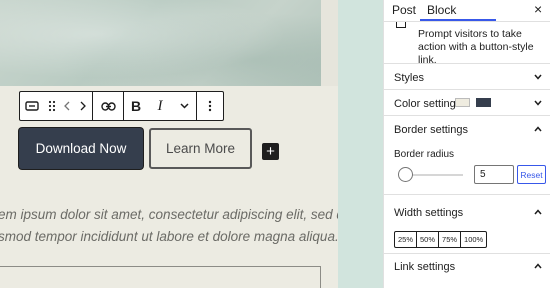 The height and width of the screenshot is (288, 550). I want to click on width-button-group: 25% 50% 75% 100%, so click(441, 239).